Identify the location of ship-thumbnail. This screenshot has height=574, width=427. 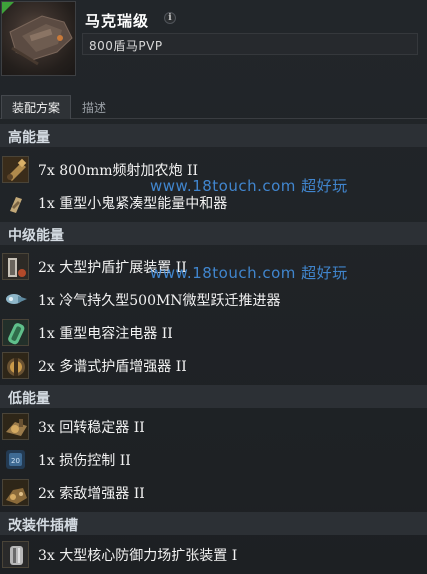
(38, 38).